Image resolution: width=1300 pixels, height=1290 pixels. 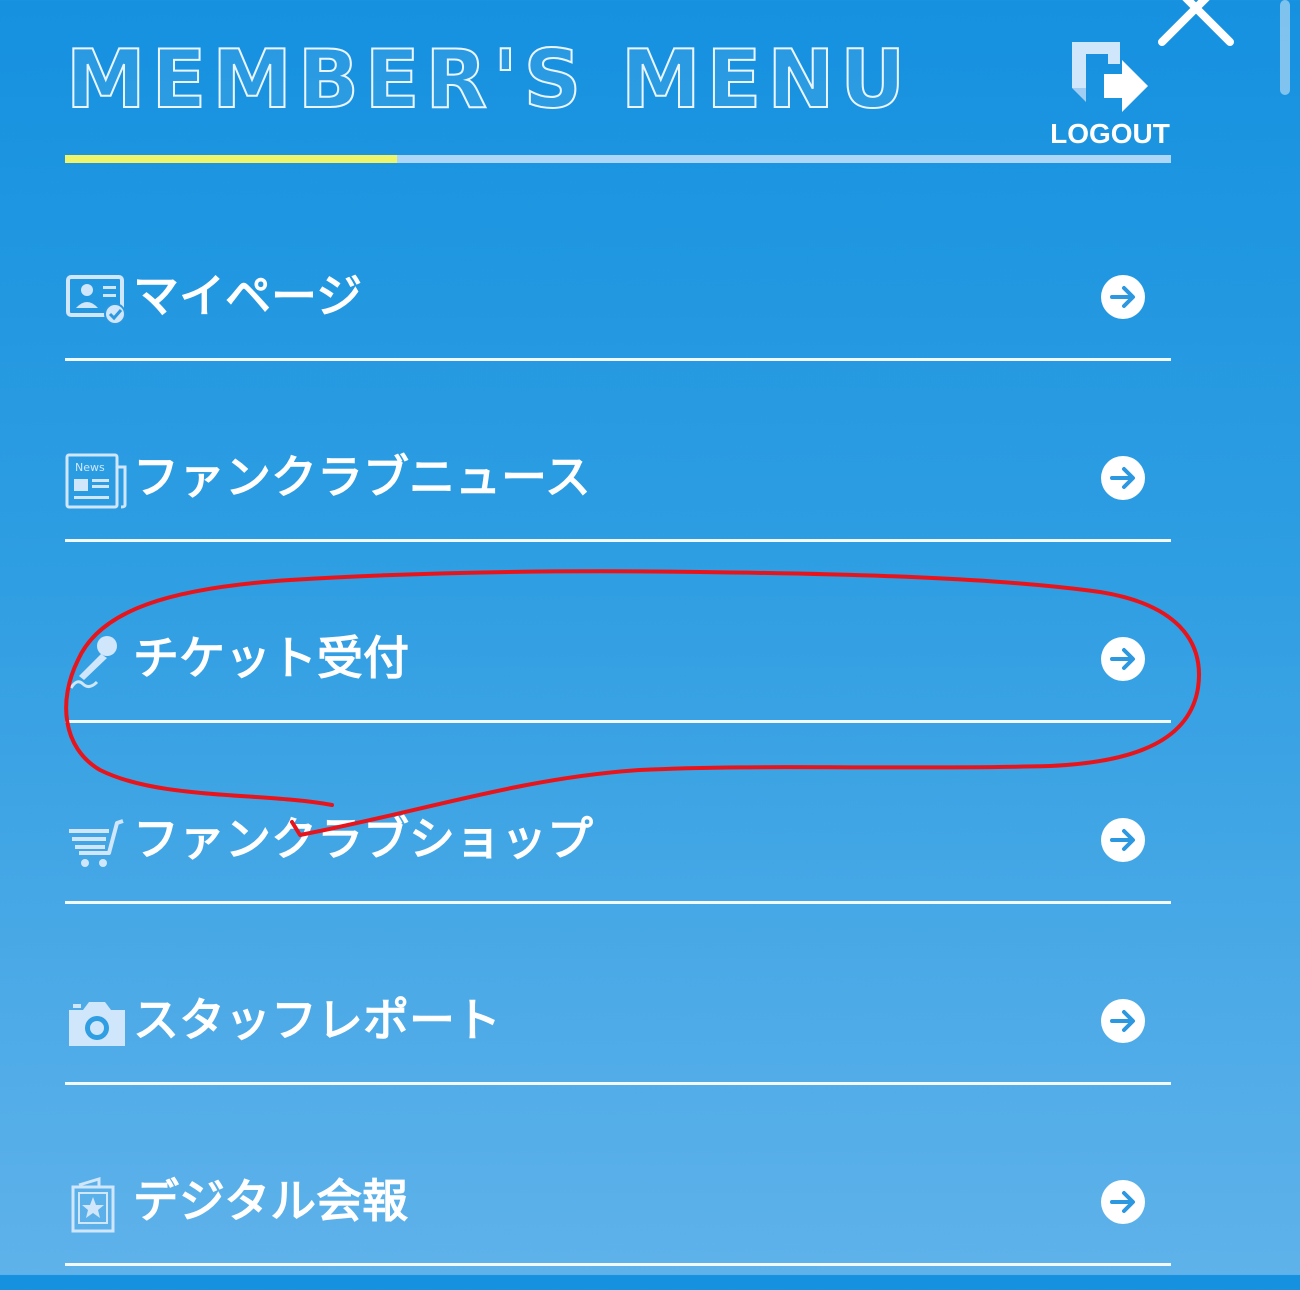 I want to click on menu-item-label: スタッフレポート, so click(x=317, y=1020).